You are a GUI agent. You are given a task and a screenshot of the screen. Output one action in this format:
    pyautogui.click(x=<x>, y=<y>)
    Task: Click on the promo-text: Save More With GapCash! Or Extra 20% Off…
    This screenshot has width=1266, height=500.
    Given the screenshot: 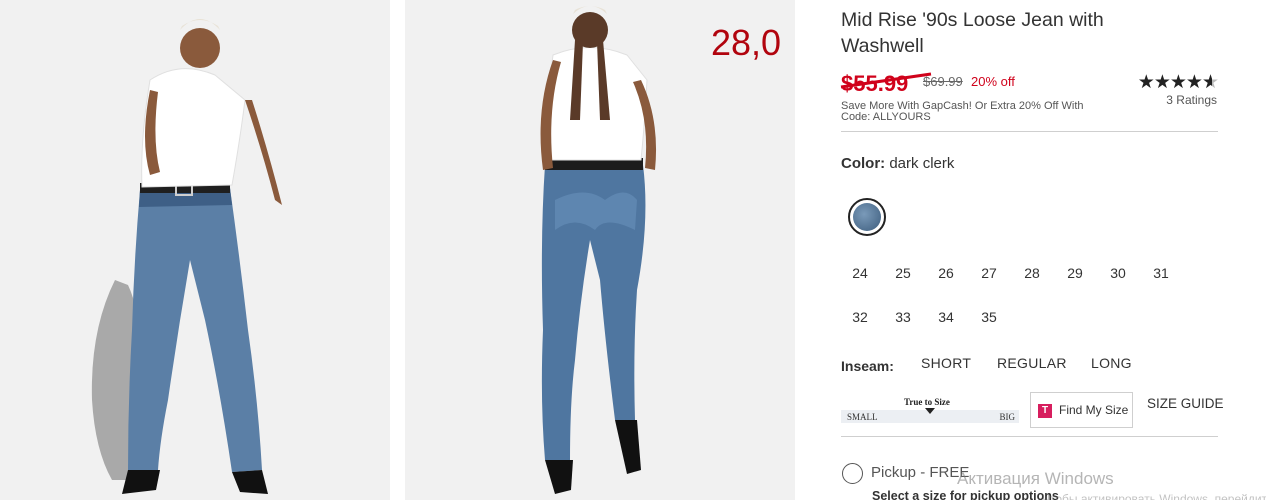 What is the action you would take?
    pyautogui.click(x=962, y=111)
    